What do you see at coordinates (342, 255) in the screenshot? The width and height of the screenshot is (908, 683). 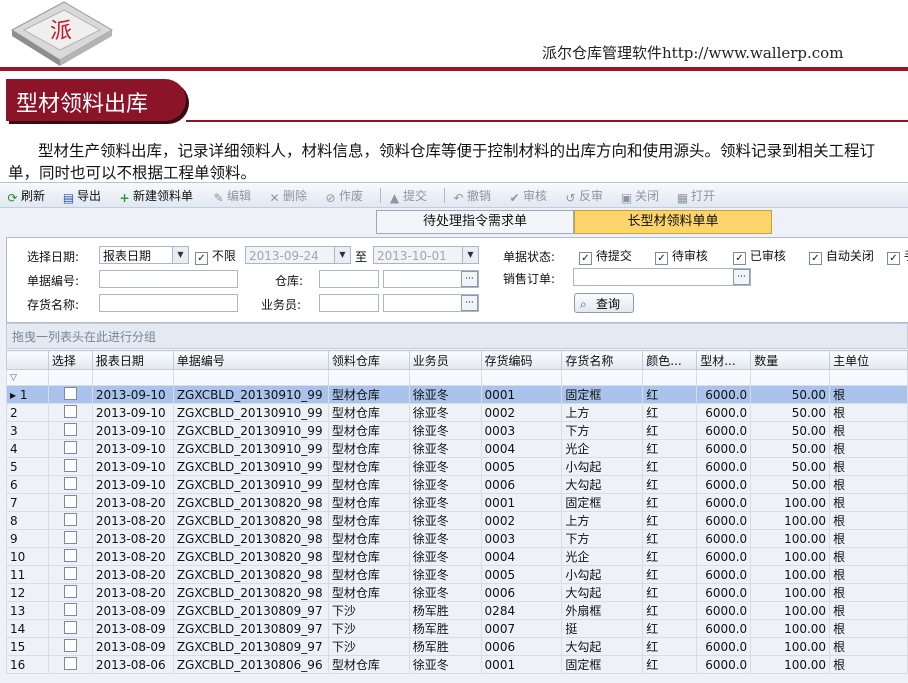 I see `chevron-down-icon: ▼` at bounding box center [342, 255].